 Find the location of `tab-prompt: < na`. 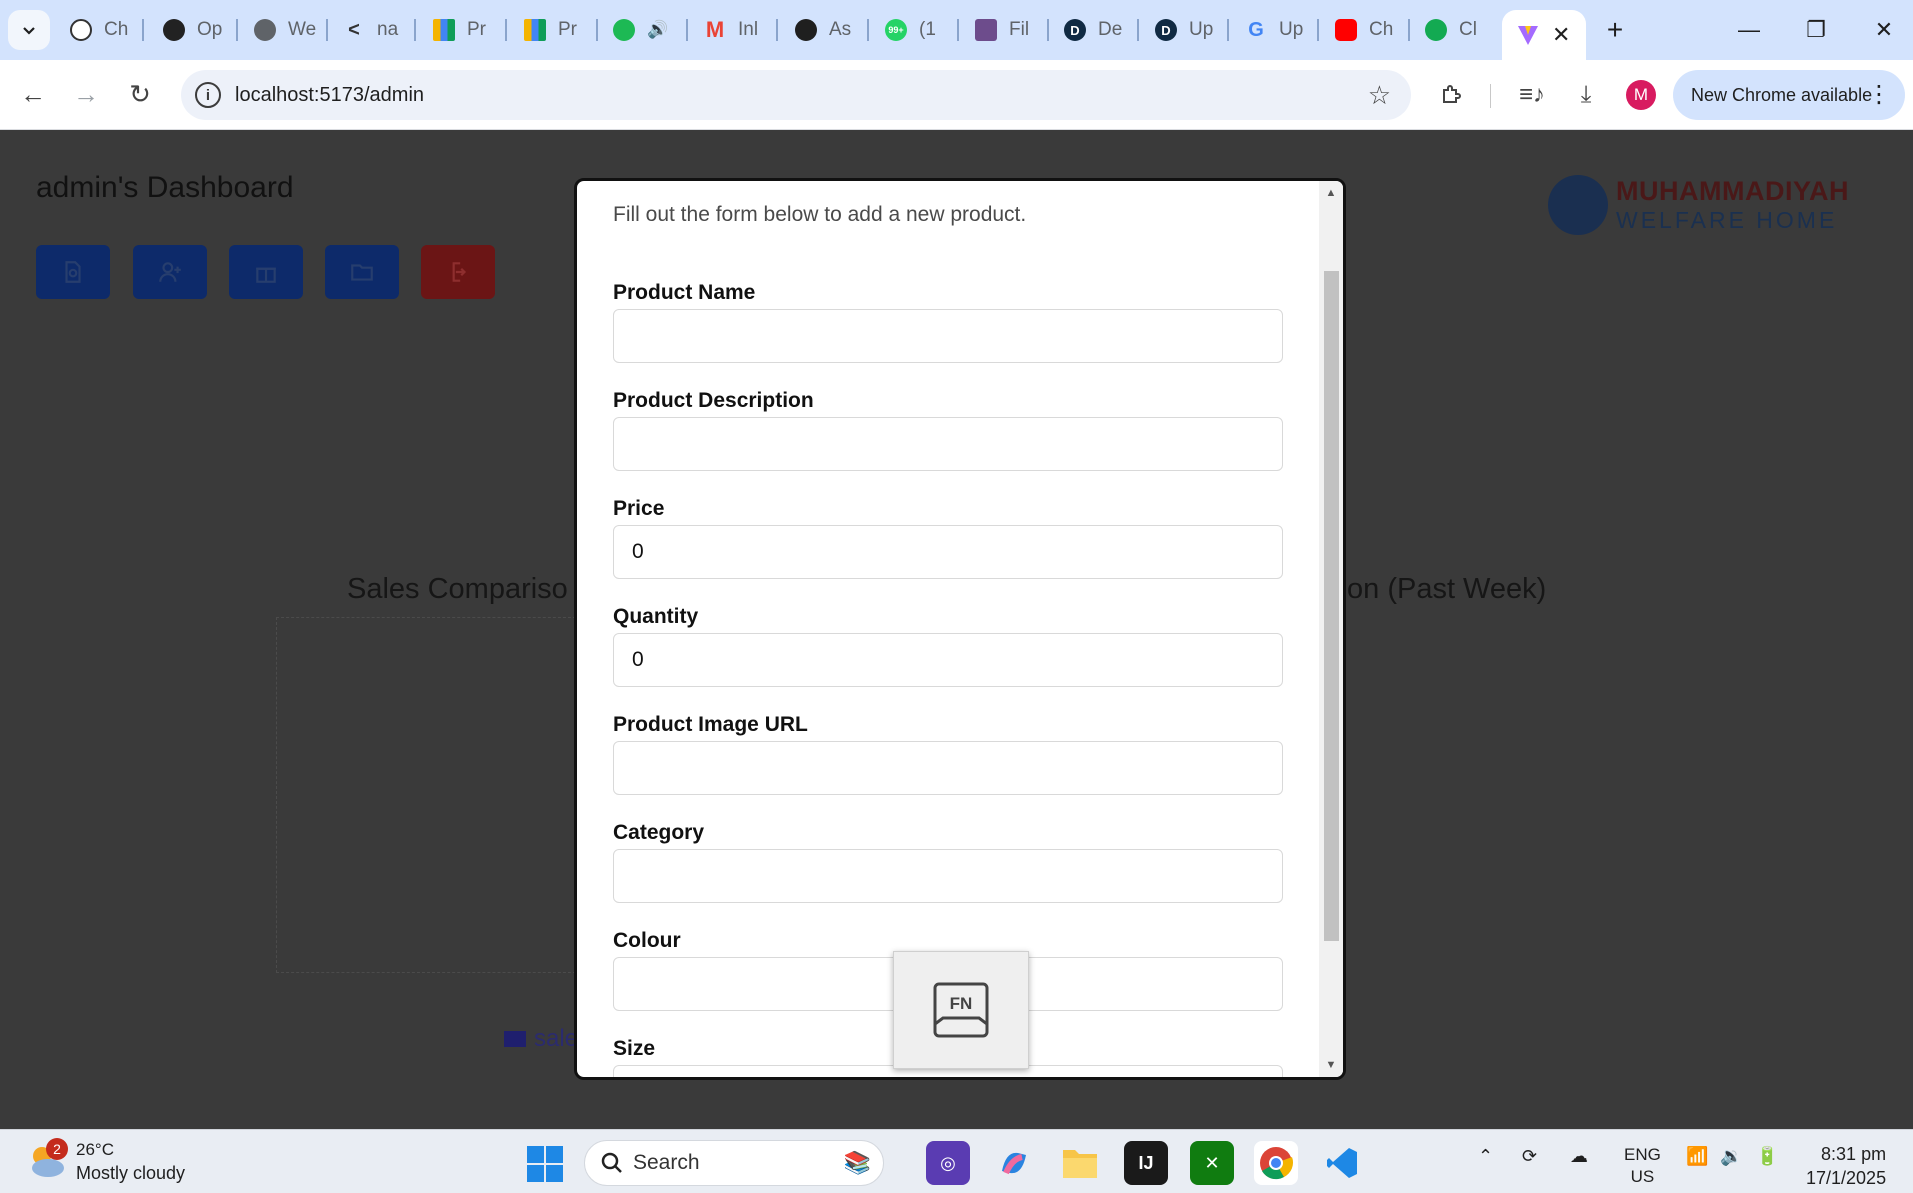

tab-prompt: < na is located at coordinates (374, 30).